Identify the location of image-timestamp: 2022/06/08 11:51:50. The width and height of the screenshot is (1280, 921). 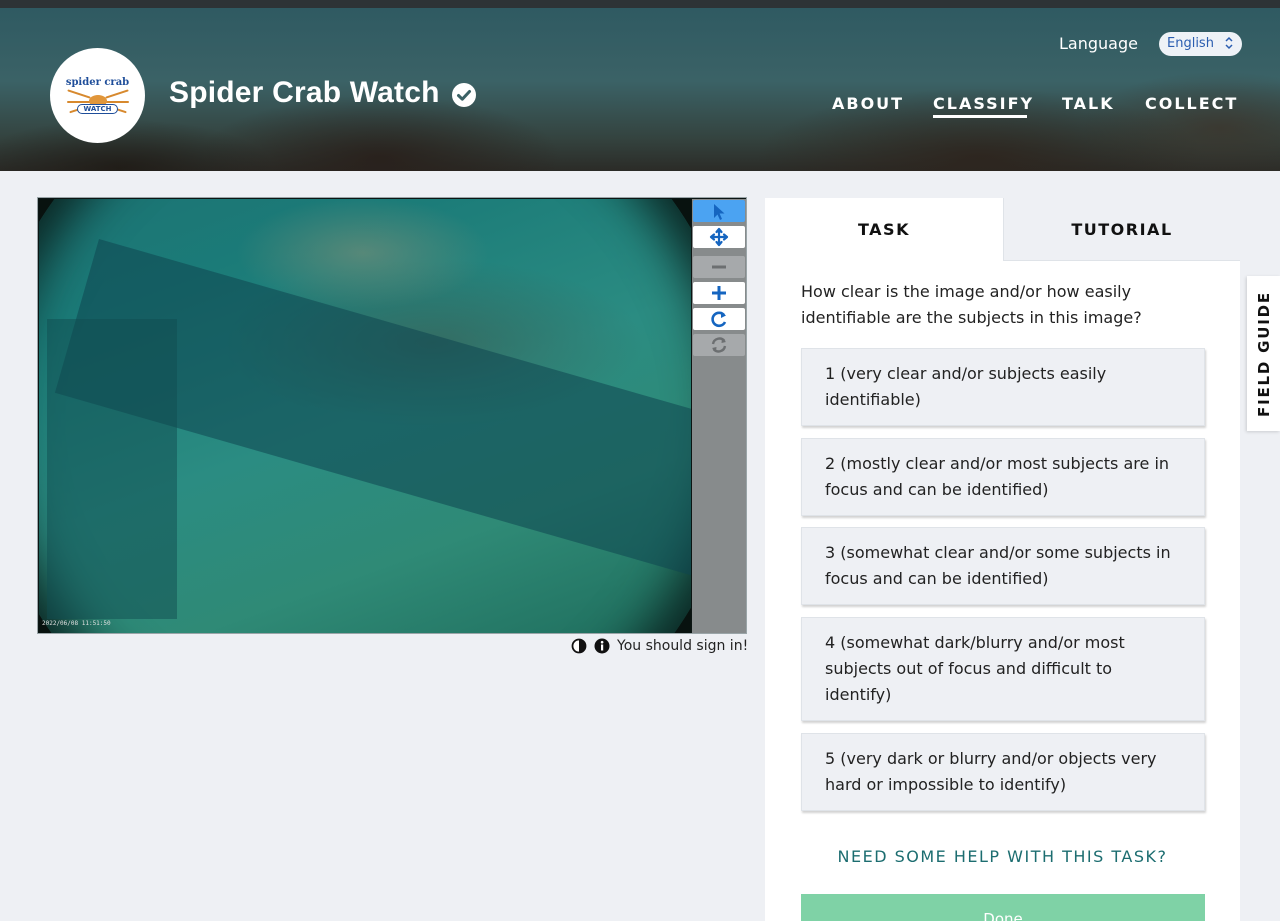
(76, 623).